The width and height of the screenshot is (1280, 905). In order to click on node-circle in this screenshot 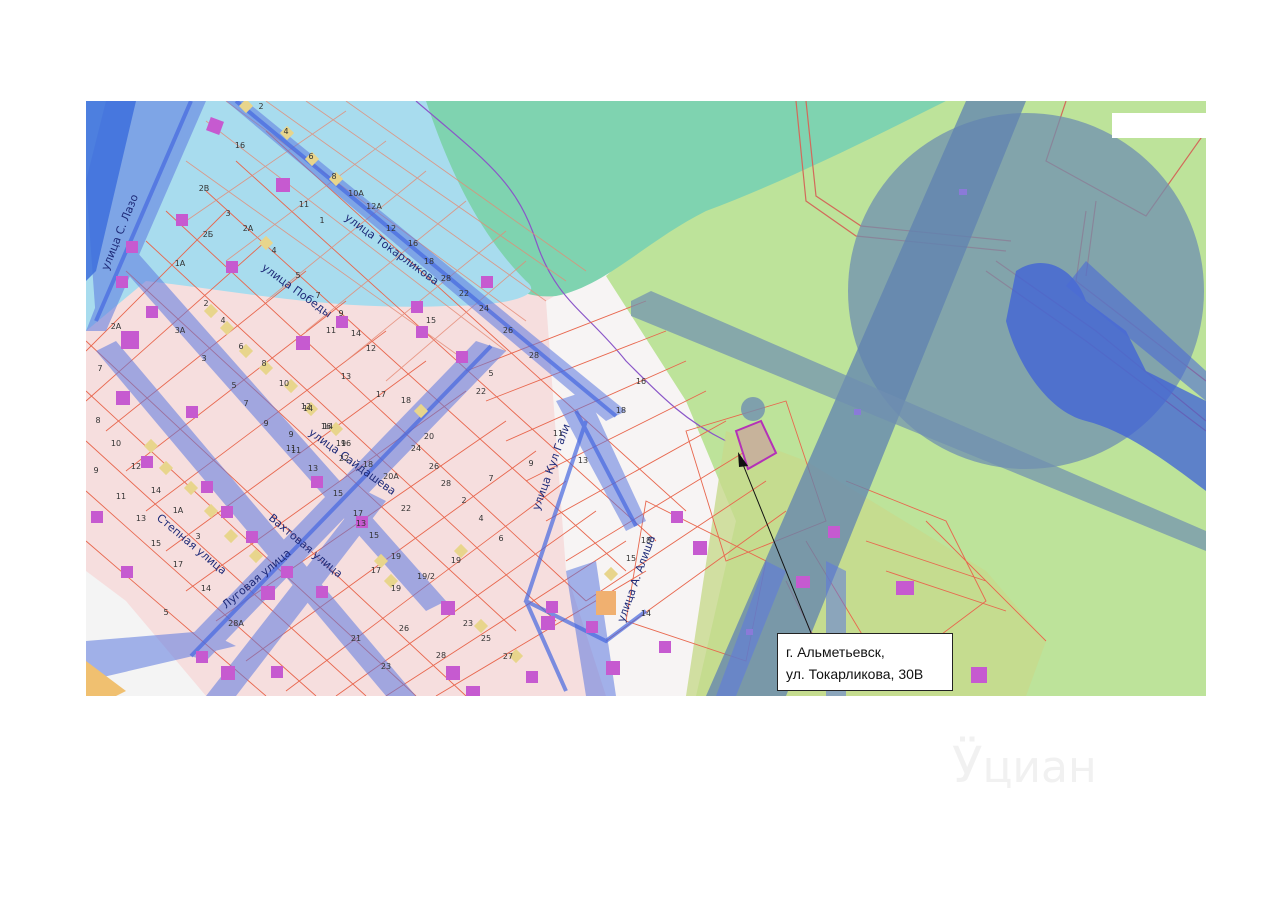, I will do `click(753, 409)`.